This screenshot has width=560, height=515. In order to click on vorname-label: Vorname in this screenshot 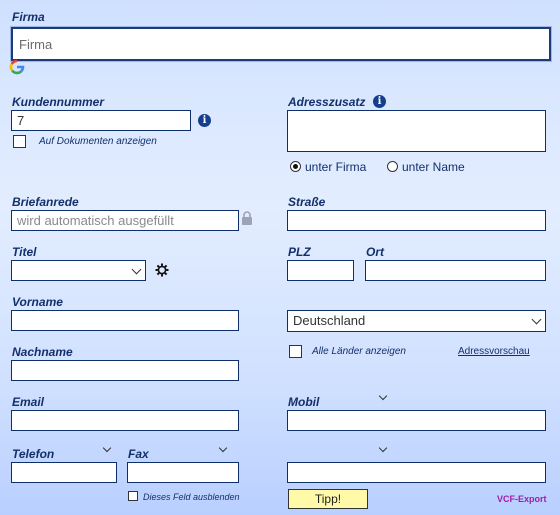, I will do `click(37, 302)`.